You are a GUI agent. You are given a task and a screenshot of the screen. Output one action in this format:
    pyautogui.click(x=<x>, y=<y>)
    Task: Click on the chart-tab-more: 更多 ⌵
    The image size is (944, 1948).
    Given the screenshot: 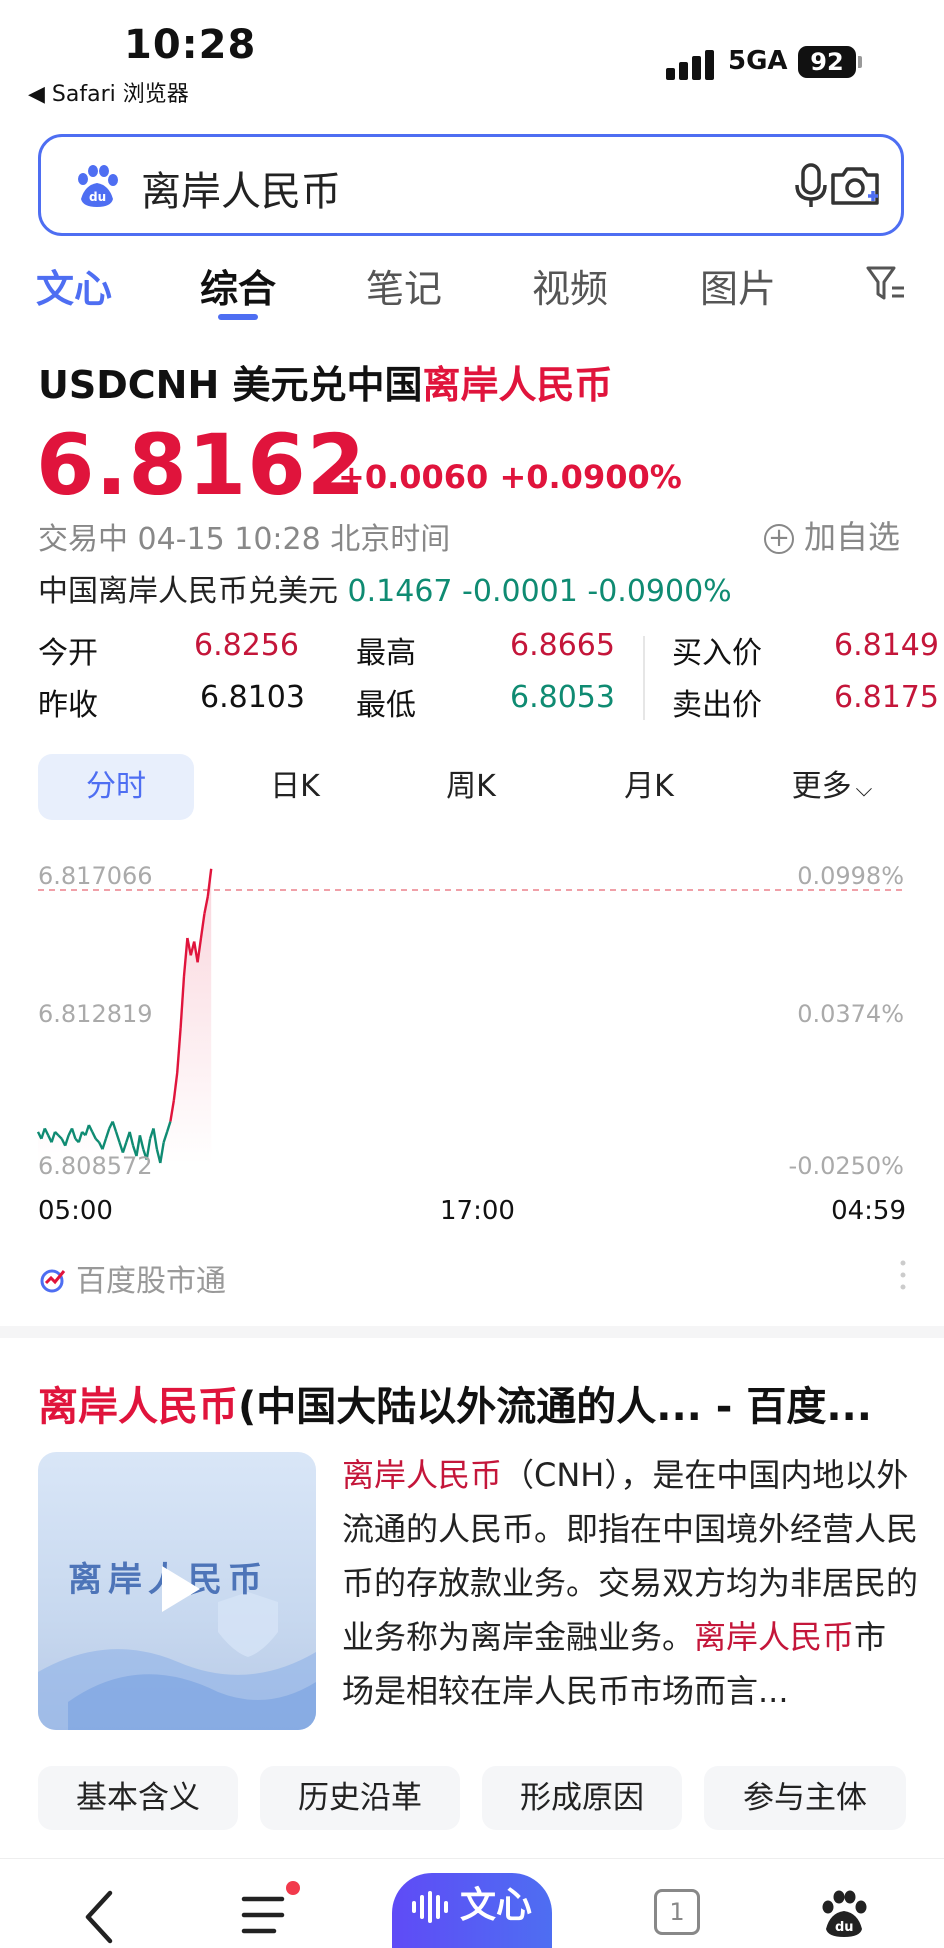 What is the action you would take?
    pyautogui.click(x=832, y=787)
    